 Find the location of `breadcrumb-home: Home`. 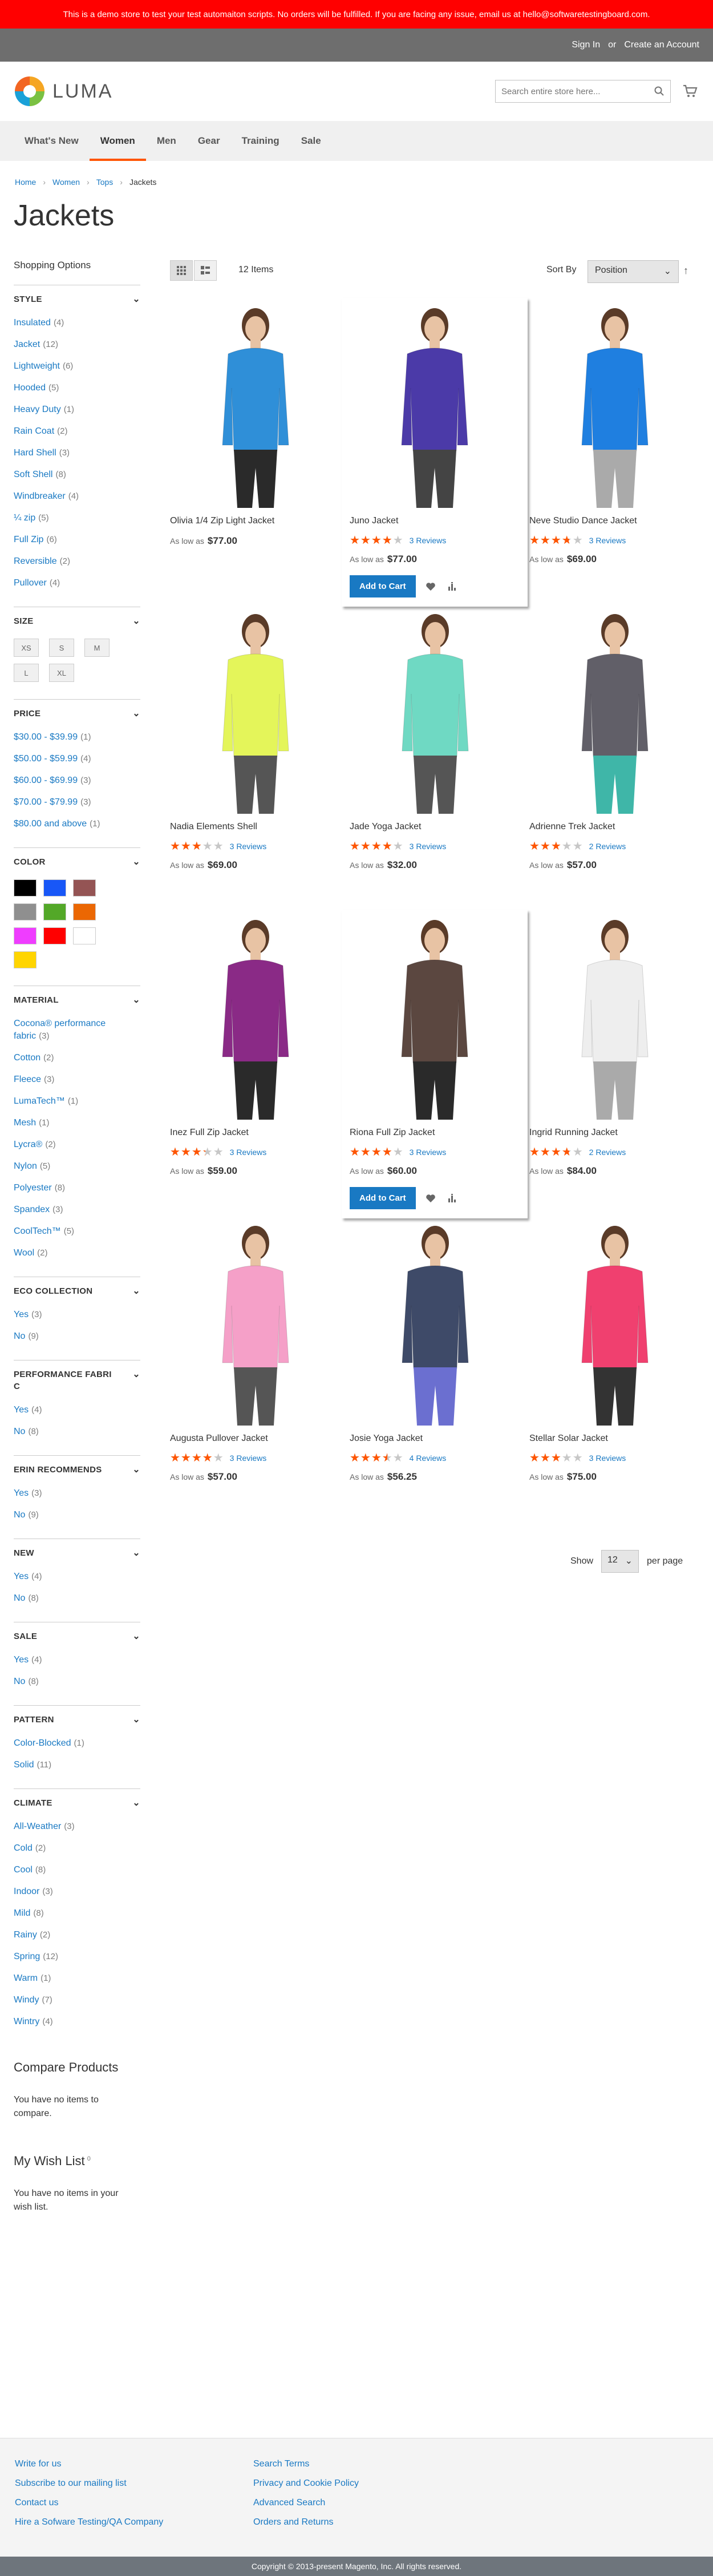

breadcrumb-home: Home is located at coordinates (25, 182).